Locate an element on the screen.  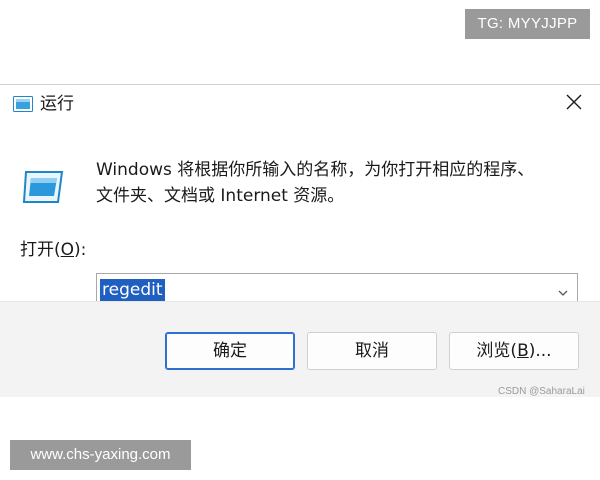
watermark-top: TG: MYYJJPP is located at coordinates (527, 24).